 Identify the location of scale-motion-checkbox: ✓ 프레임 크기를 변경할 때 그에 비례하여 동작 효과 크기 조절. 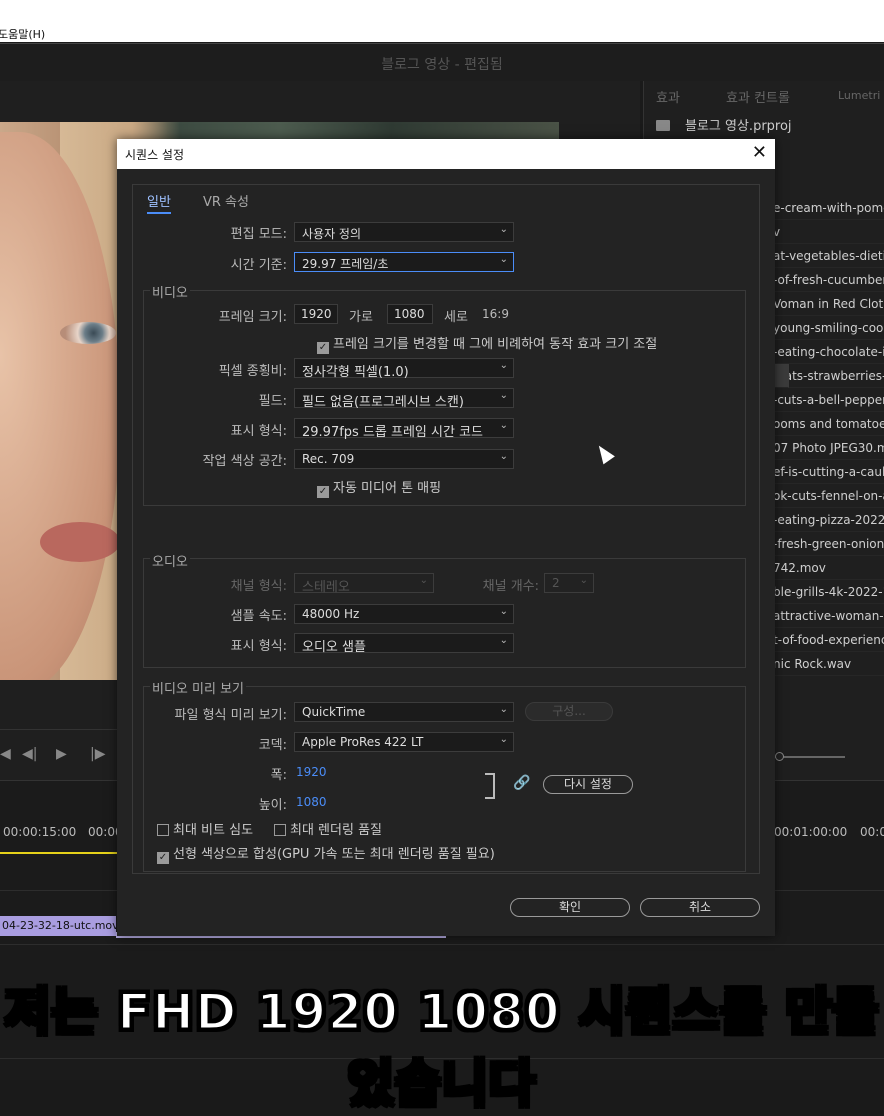
(487, 343).